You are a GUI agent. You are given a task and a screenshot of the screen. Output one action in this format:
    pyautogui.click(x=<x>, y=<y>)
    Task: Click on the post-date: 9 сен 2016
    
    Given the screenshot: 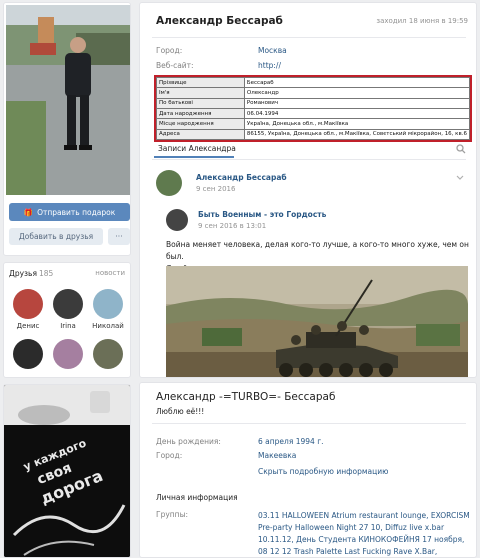 What is the action you would take?
    pyautogui.click(x=215, y=189)
    